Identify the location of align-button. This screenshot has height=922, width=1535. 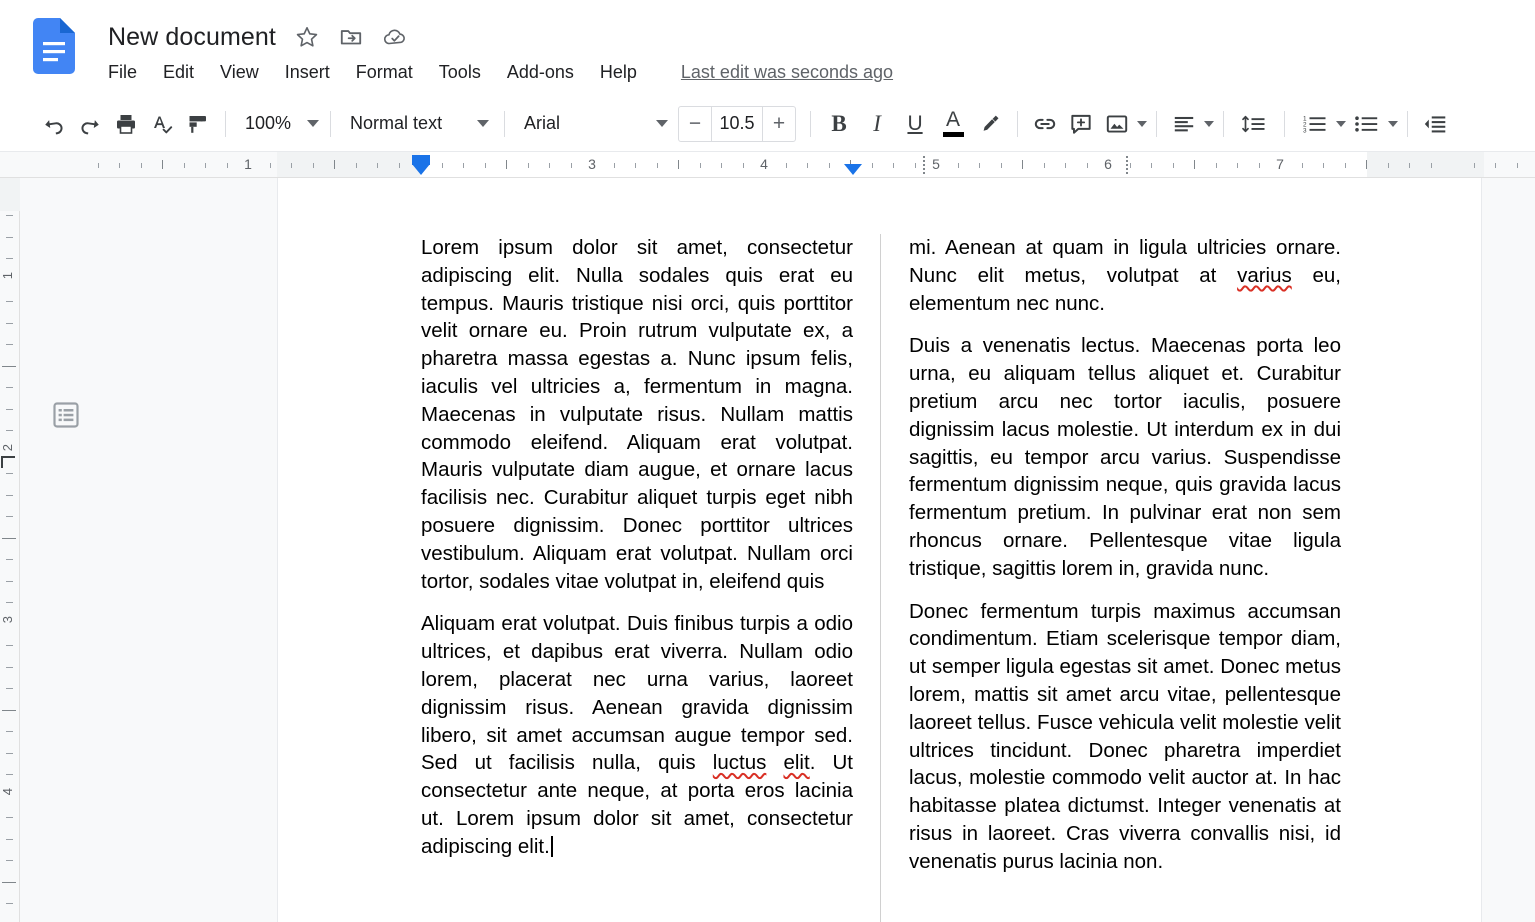
(1184, 124).